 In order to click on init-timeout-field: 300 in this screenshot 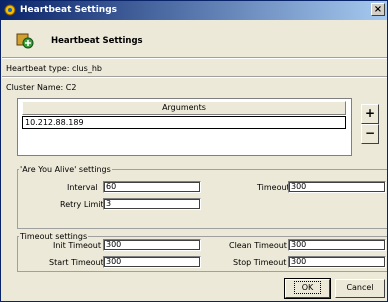, I will do `click(152, 245)`.